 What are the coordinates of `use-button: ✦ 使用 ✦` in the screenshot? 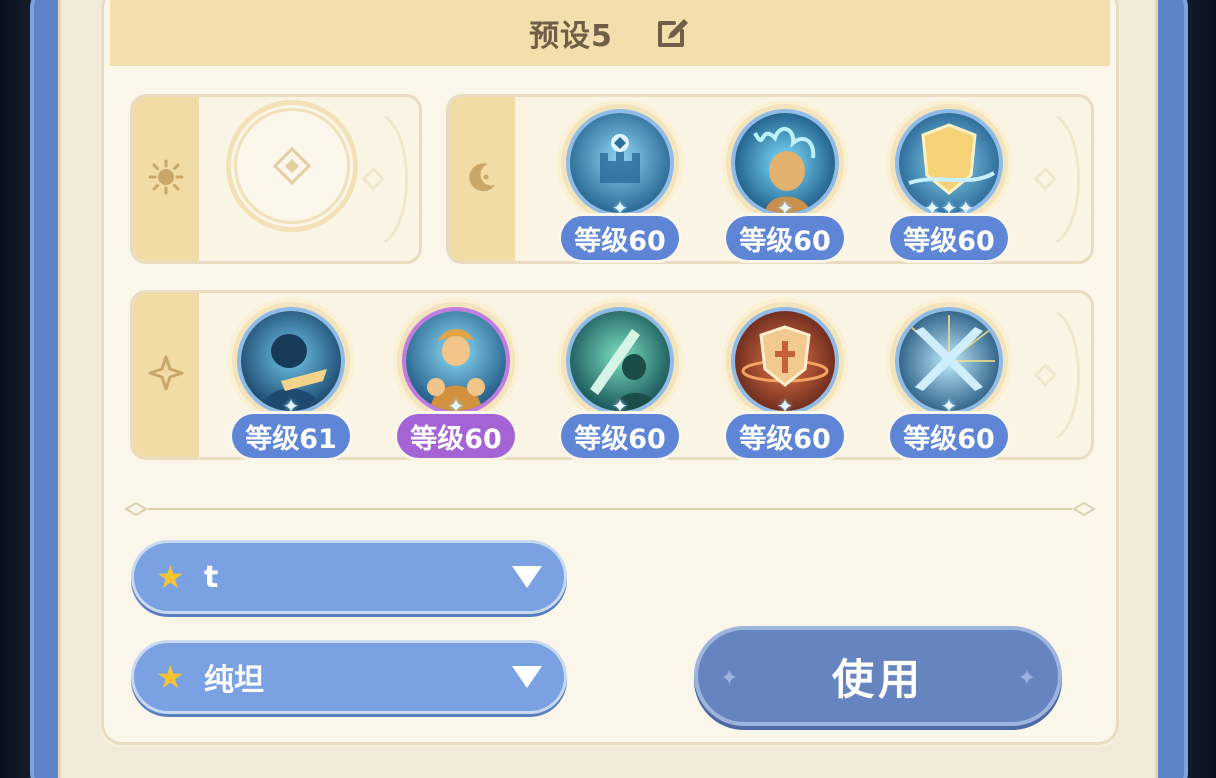 It's located at (878, 676).